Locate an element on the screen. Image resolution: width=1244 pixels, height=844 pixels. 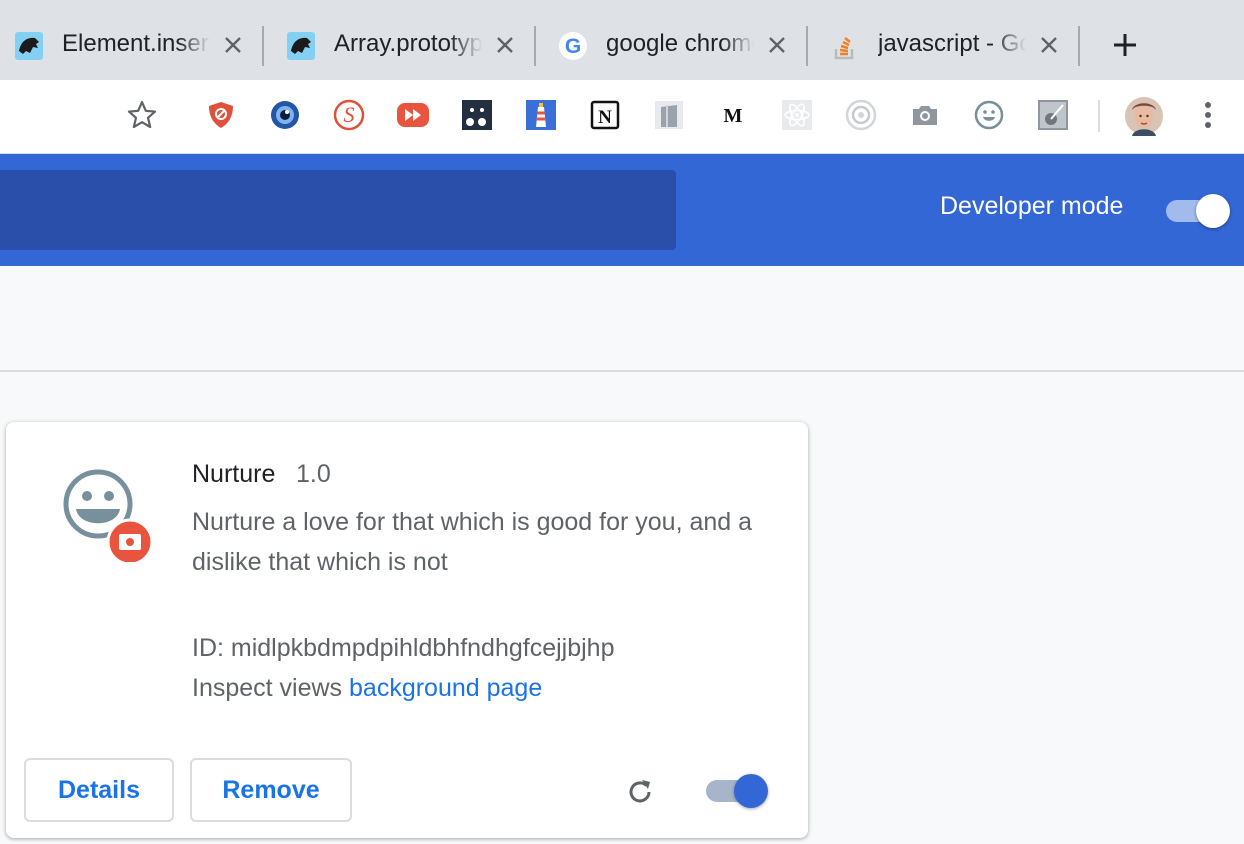
tab-title: Array.prototype is located at coordinates (408, 43).